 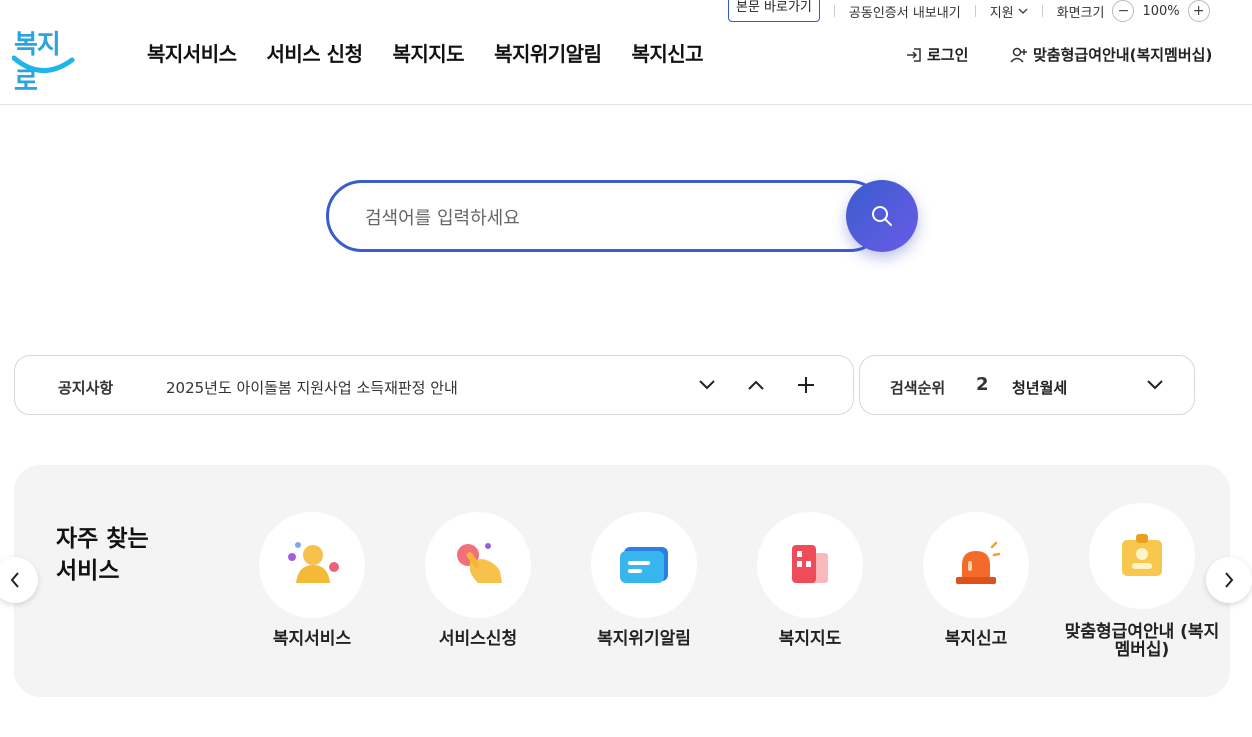 What do you see at coordinates (914, 54) in the screenshot?
I see `login-icon` at bounding box center [914, 54].